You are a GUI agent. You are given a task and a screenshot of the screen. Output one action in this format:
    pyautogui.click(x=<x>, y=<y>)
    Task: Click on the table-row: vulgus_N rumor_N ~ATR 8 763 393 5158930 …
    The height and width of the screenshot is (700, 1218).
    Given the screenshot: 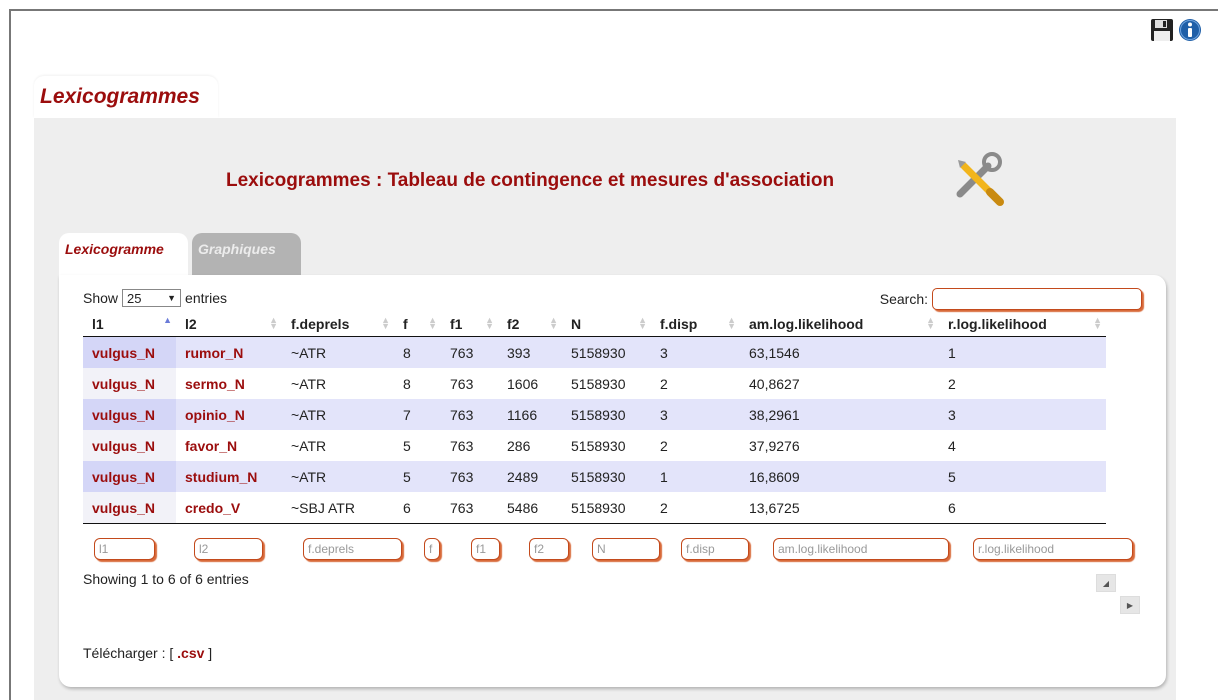 What is the action you would take?
    pyautogui.click(x=594, y=352)
    